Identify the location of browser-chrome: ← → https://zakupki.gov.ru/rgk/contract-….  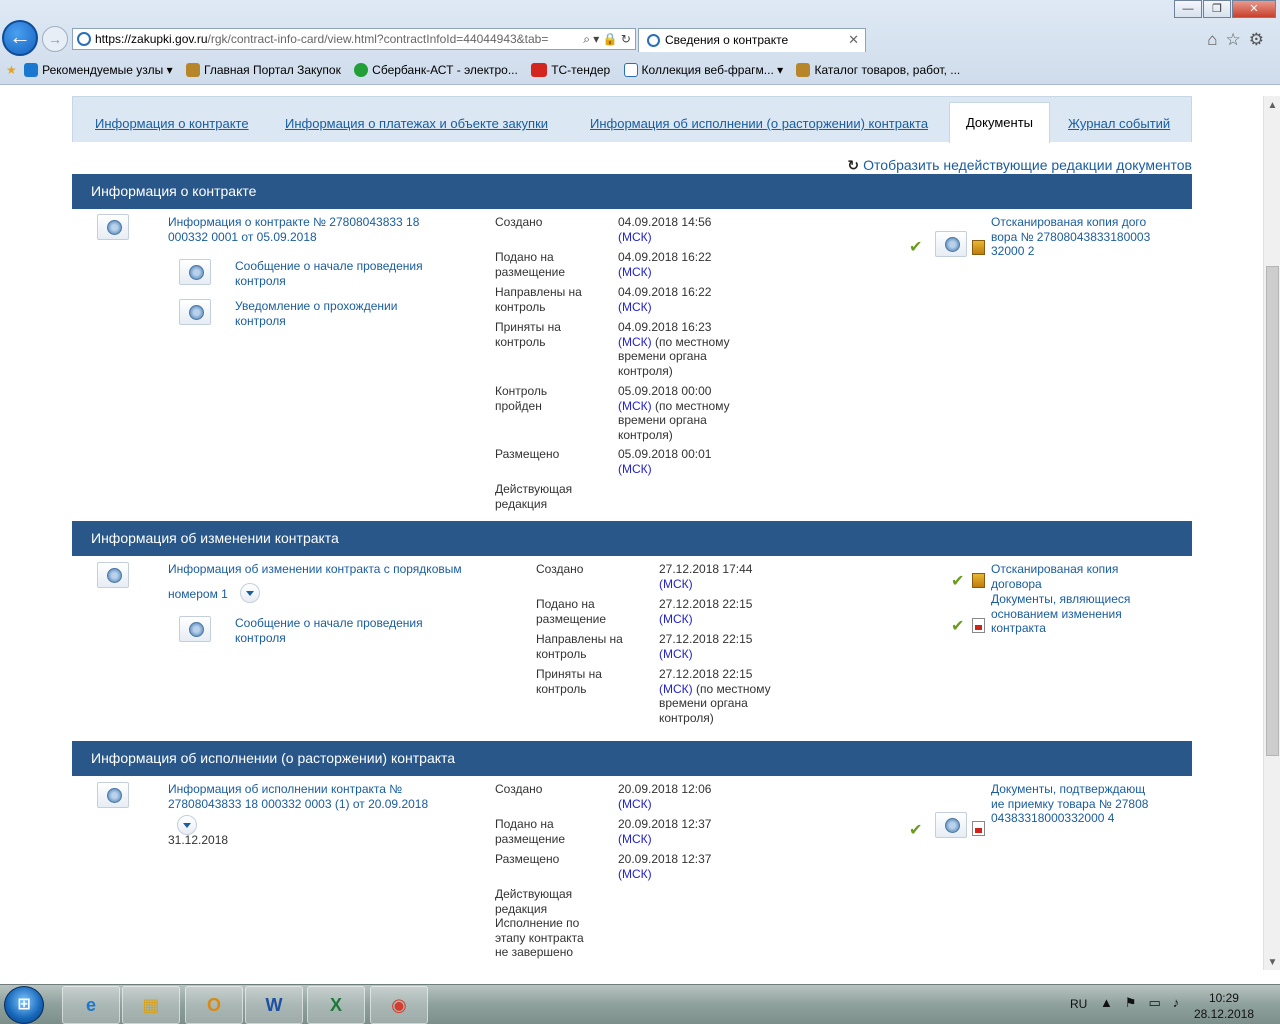
(640, 42).